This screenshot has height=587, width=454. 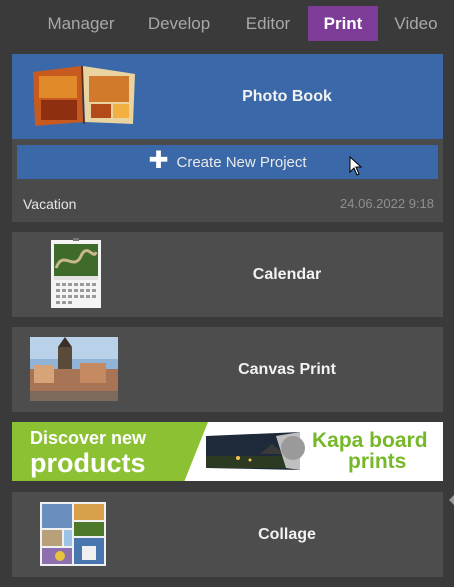 What do you see at coordinates (287, 96) in the screenshot?
I see `photo-book-label: Photo Book` at bounding box center [287, 96].